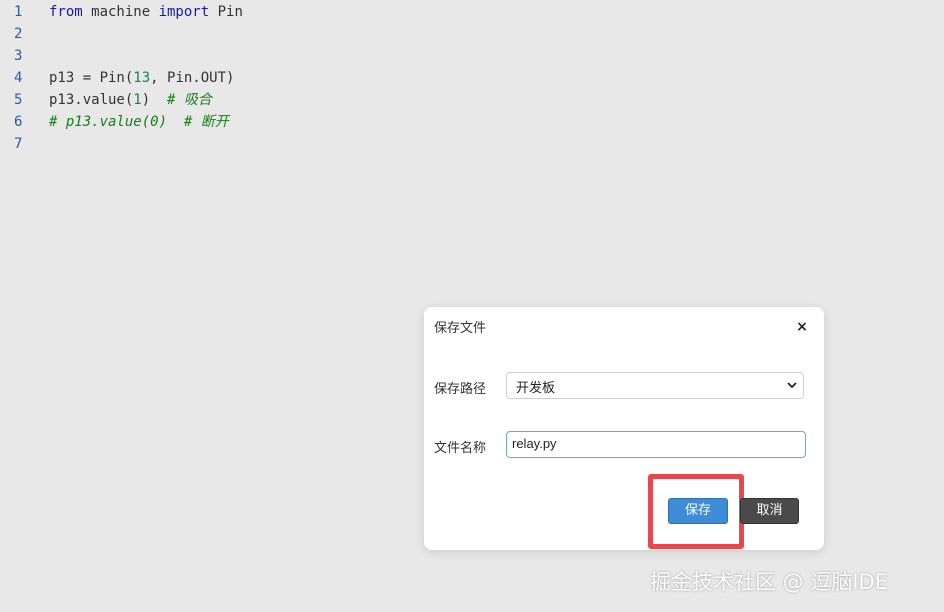  What do you see at coordinates (534, 443) in the screenshot?
I see `file-name-value: relay.py` at bounding box center [534, 443].